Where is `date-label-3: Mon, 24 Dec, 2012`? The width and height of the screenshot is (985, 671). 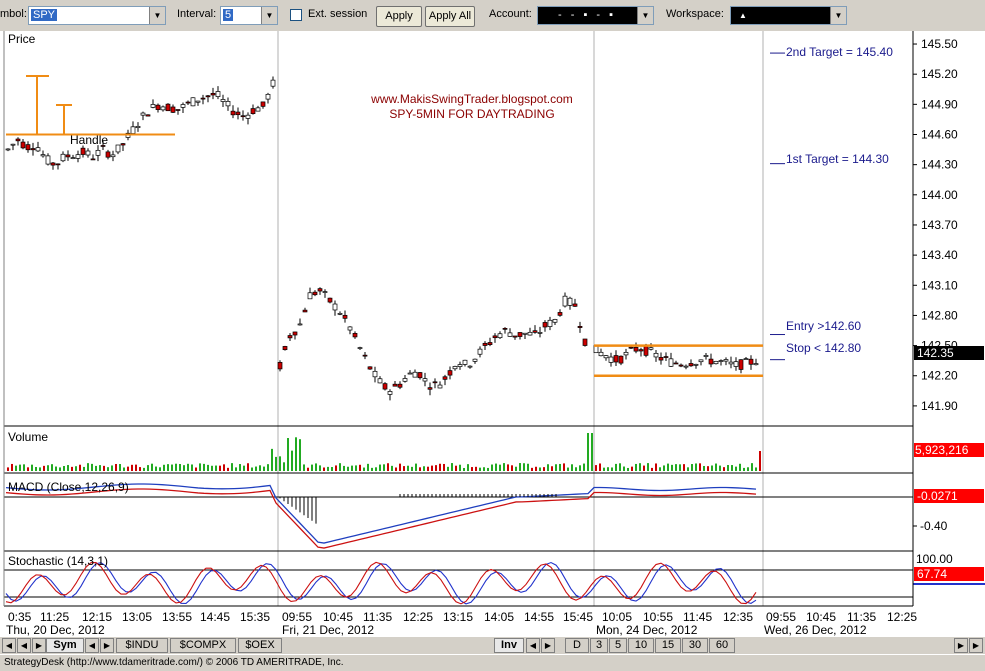 date-label-3: Mon, 24 Dec, 2012 is located at coordinates (647, 630).